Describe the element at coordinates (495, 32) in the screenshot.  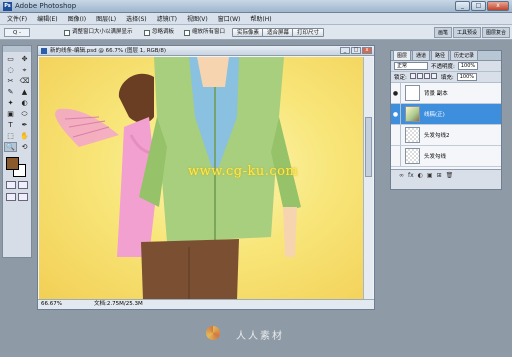
I see `tab-layer-comps: 图层复合` at that location.